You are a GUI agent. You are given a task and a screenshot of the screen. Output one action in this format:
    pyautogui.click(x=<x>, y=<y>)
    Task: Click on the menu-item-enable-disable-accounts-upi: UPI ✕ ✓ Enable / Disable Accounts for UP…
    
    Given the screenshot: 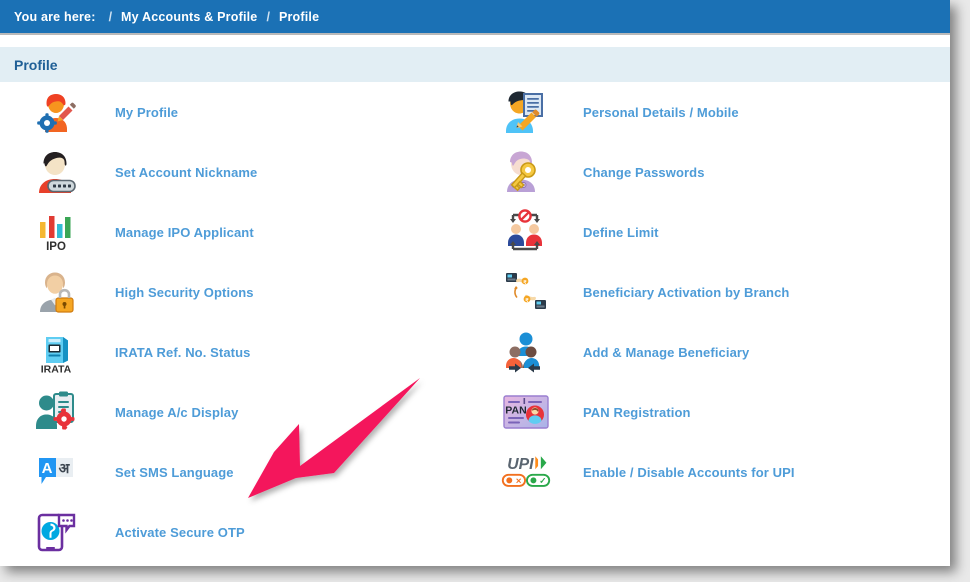 What is the action you would take?
    pyautogui.click(x=720, y=472)
    